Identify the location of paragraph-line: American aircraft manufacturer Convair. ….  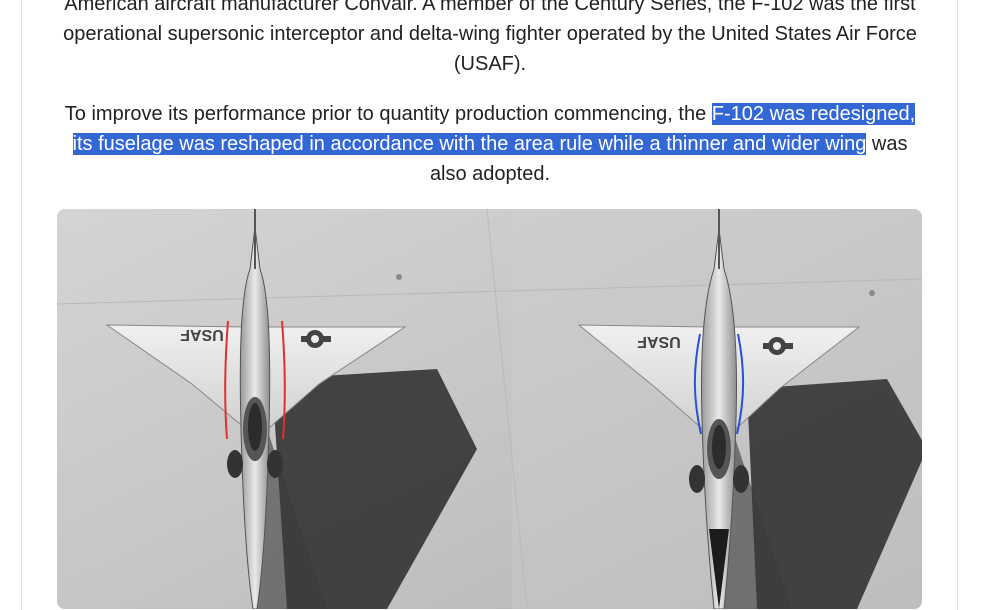
(490, 7).